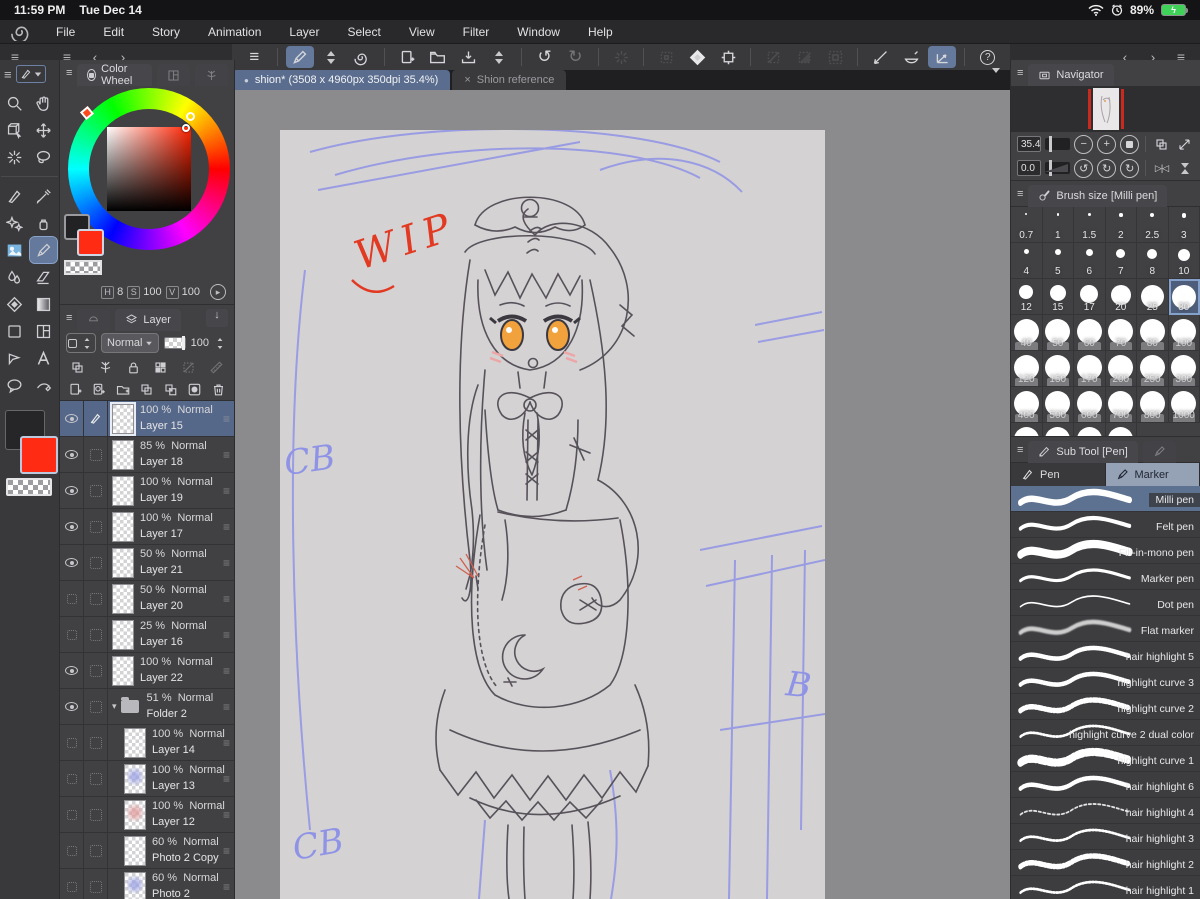  I want to click on brush-size-cell: 800, so click(1153, 405).